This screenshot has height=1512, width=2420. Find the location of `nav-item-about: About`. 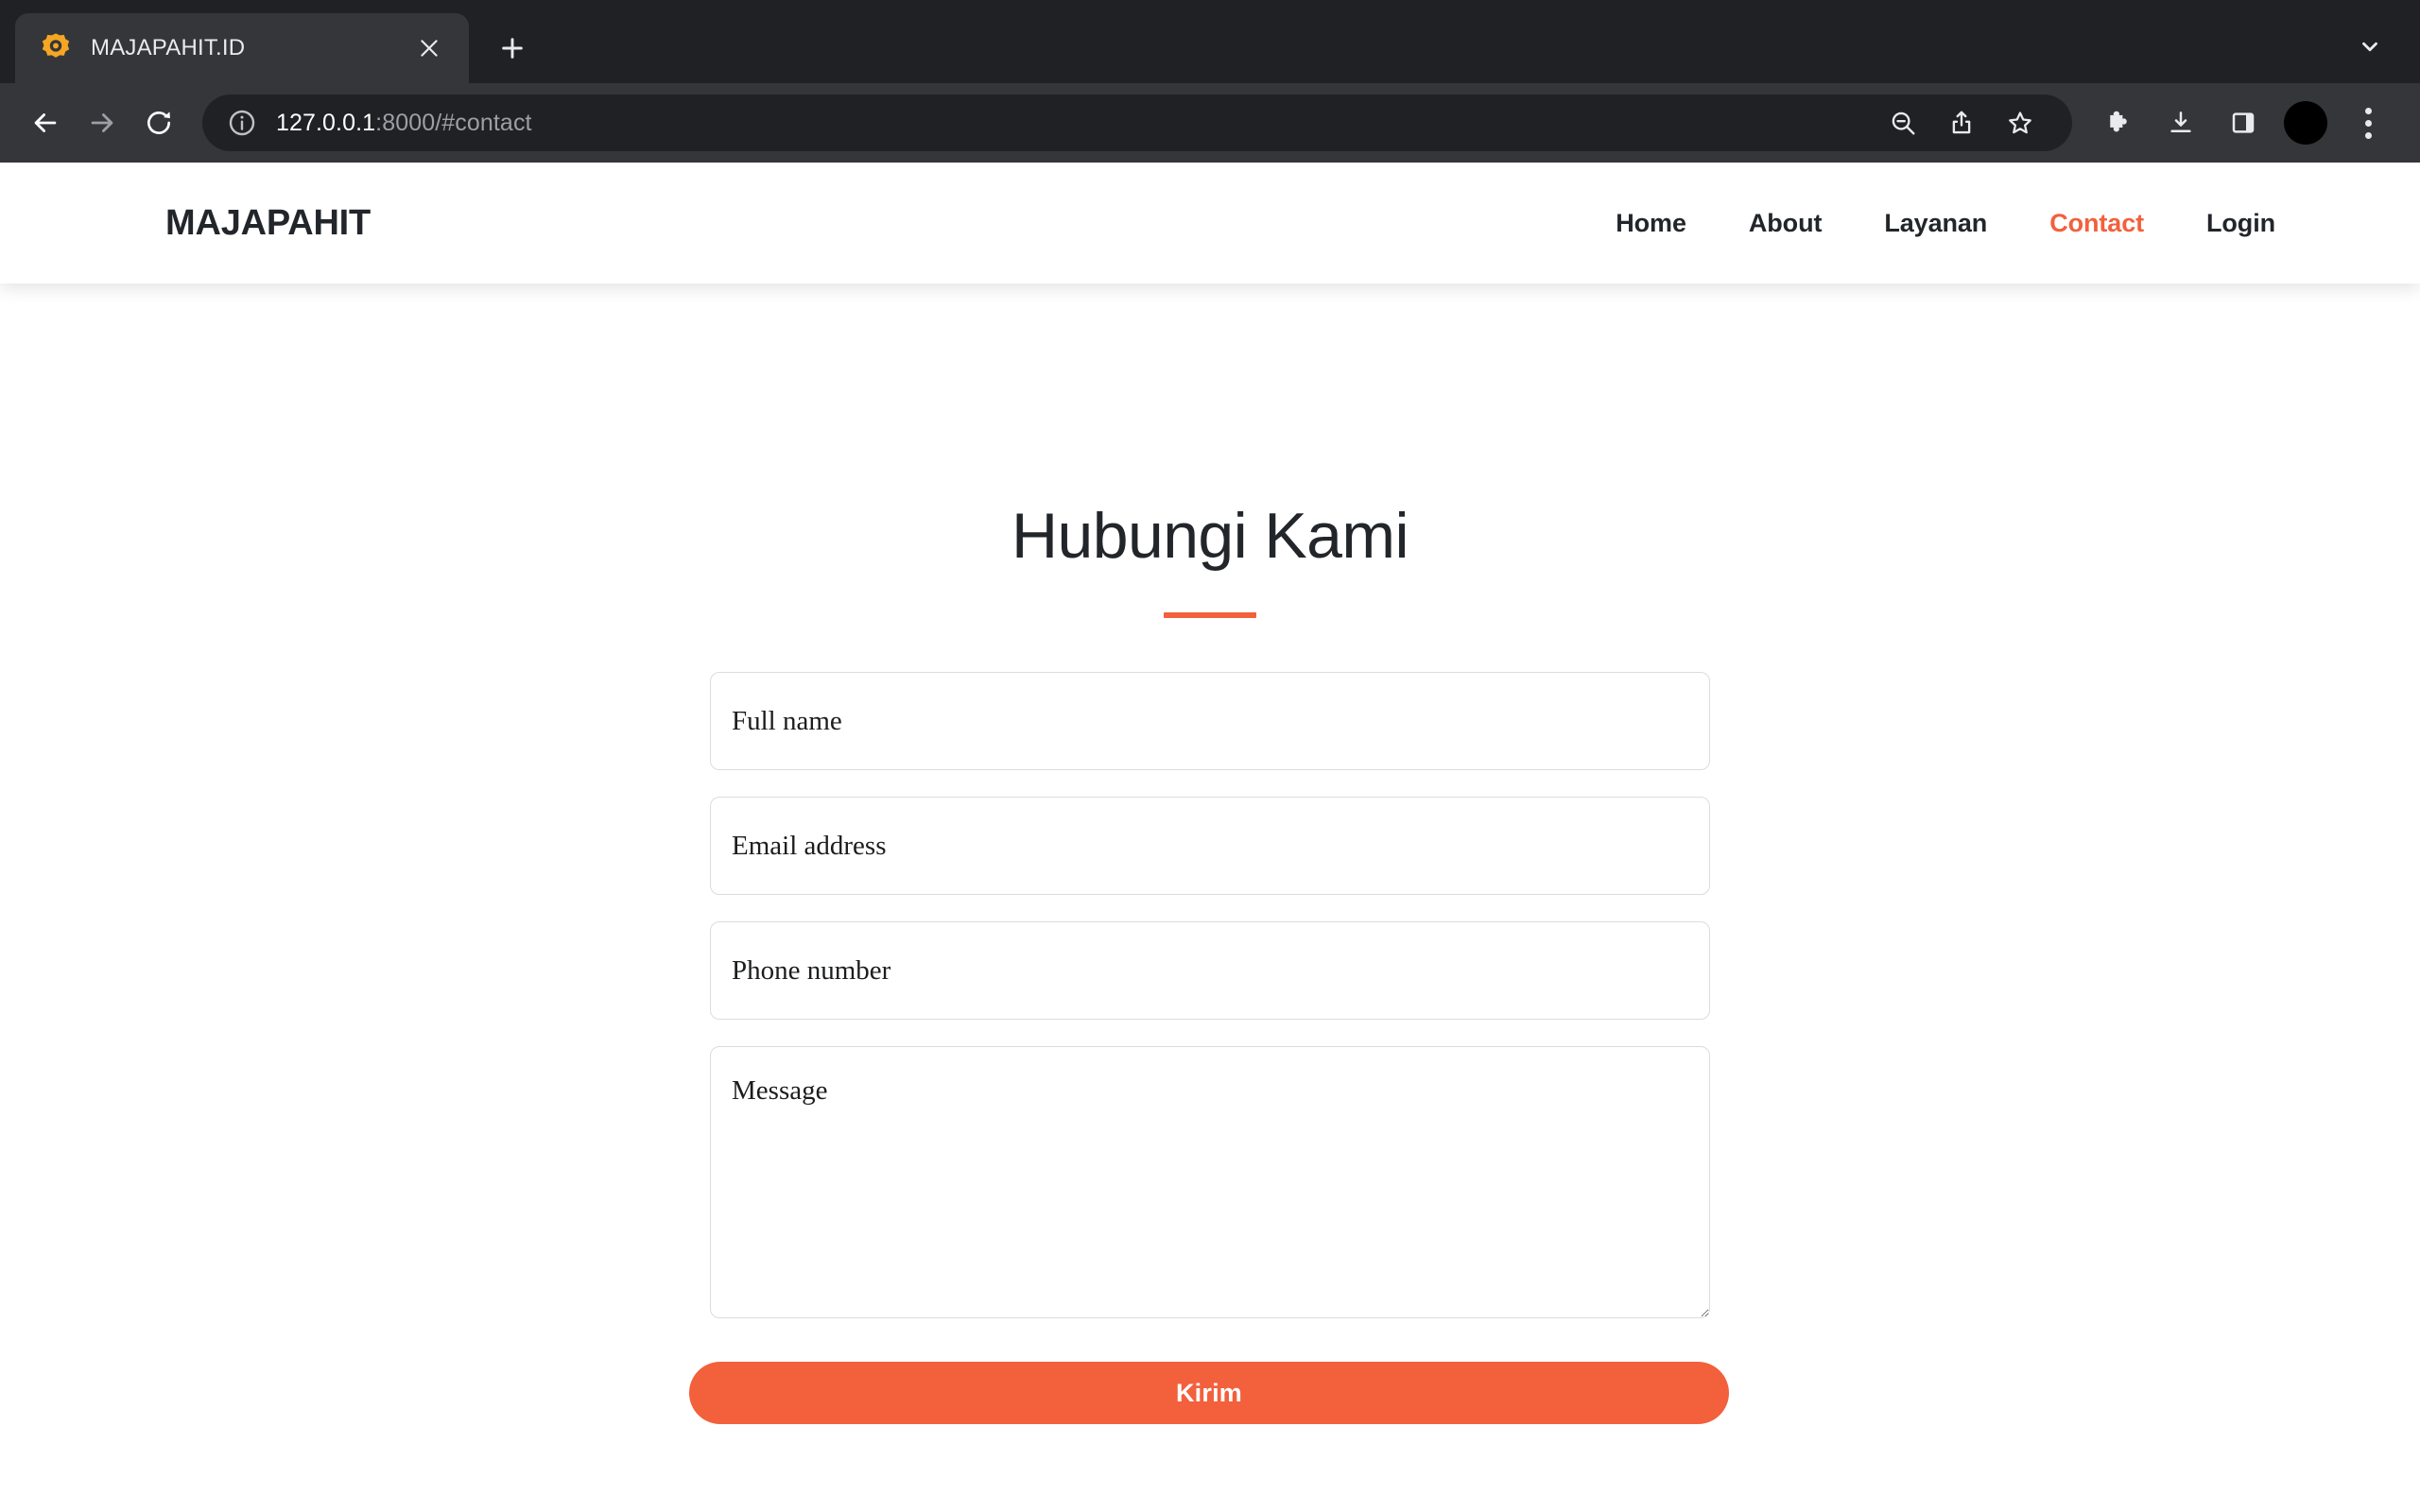

nav-item-about: About is located at coordinates (1786, 223).